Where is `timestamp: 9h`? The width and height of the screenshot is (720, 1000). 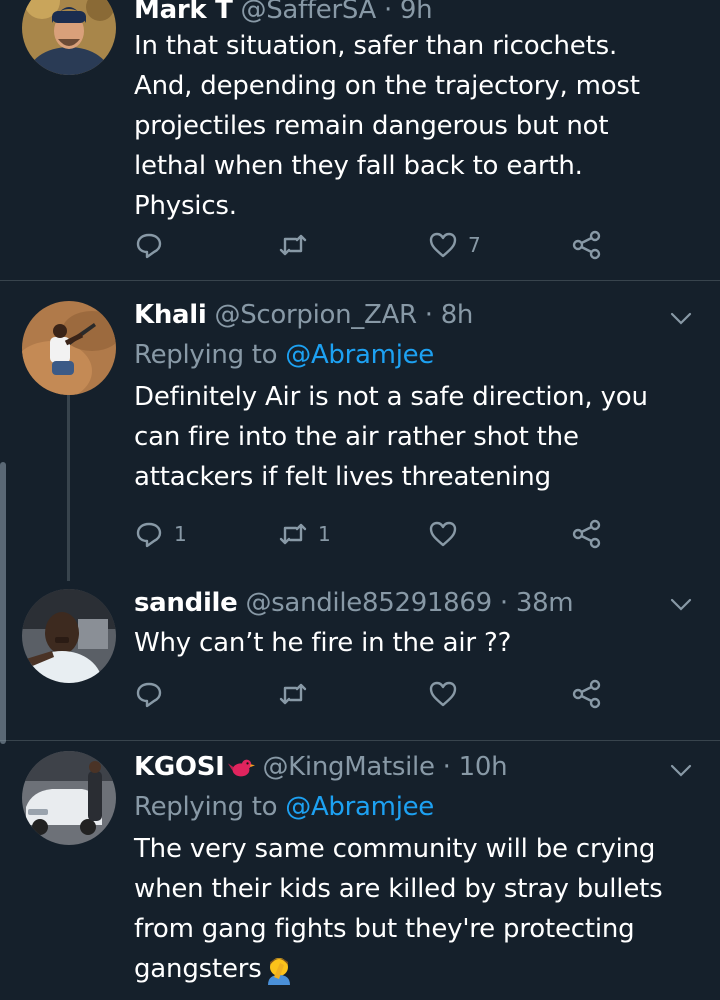 timestamp: 9h is located at coordinates (416, 12).